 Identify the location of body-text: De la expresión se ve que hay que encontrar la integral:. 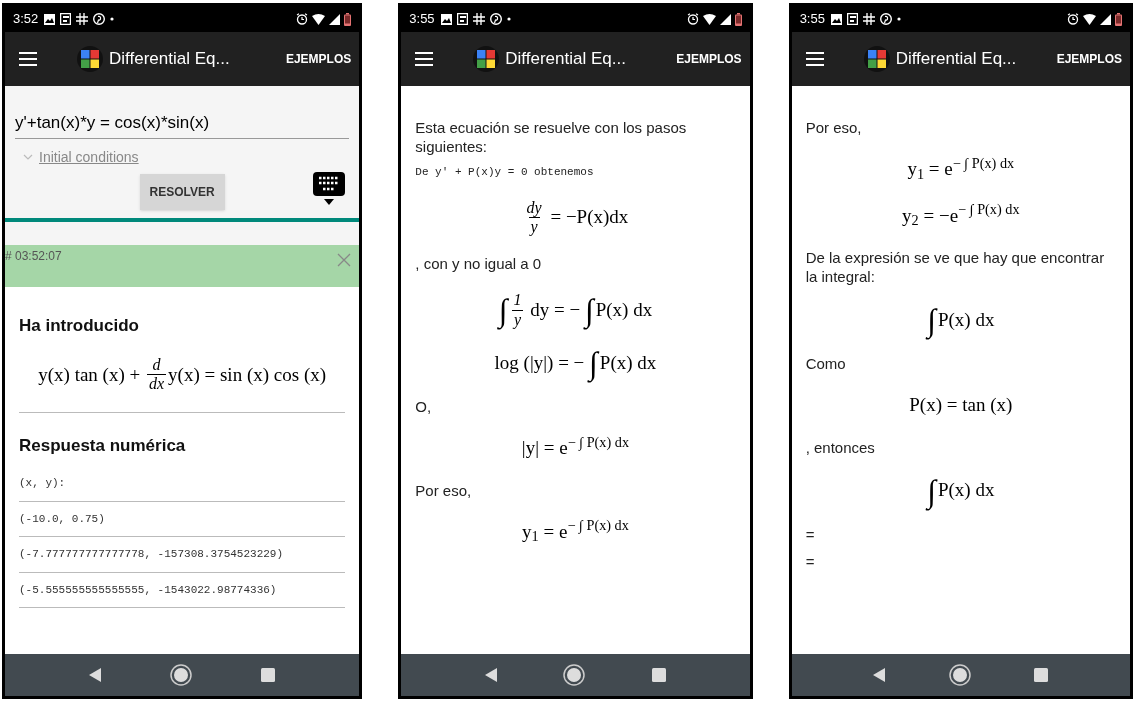
(955, 267).